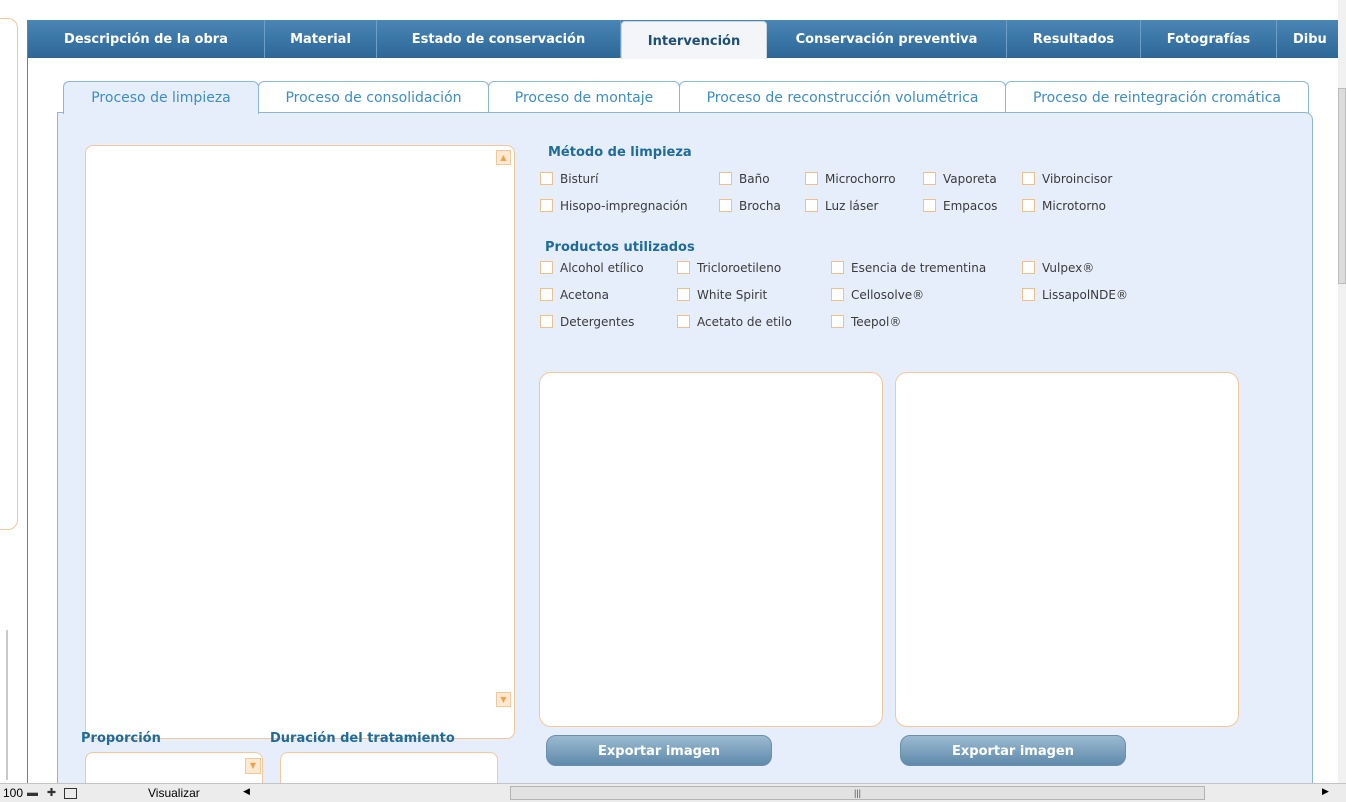 The image size is (1346, 802). I want to click on checkbox-microtorno: Microtorno, so click(1064, 206).